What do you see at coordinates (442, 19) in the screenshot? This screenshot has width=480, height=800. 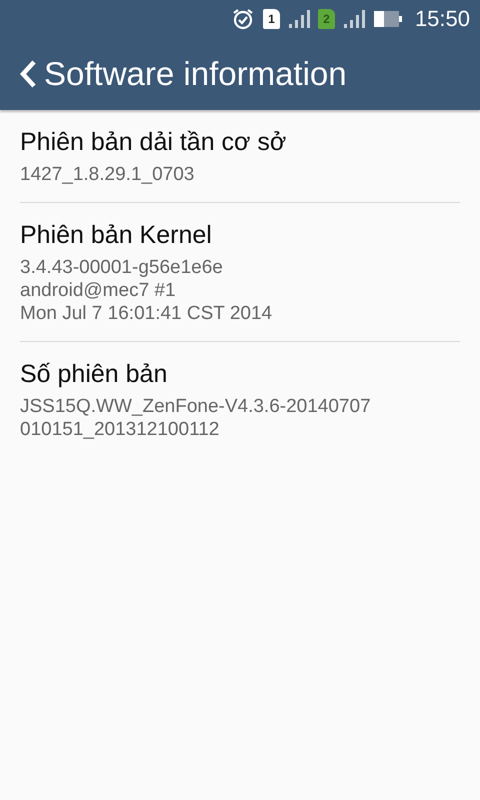 I see `clock-time: 15:50` at bounding box center [442, 19].